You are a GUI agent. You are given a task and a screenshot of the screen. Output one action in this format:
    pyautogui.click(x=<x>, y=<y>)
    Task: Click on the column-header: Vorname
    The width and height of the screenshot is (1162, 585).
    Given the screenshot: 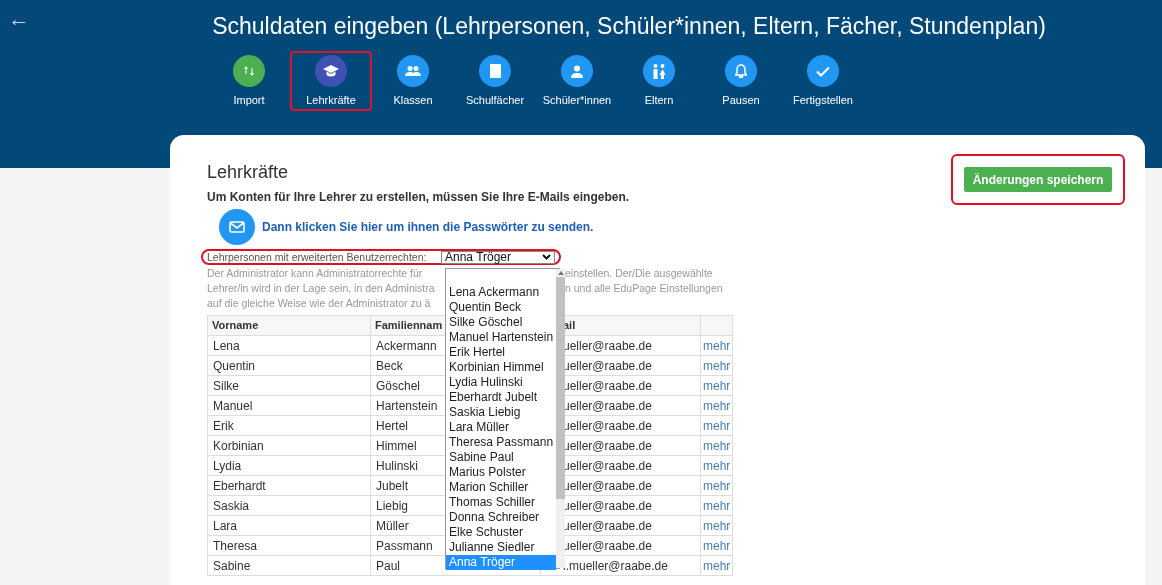 What is the action you would take?
    pyautogui.click(x=289, y=325)
    